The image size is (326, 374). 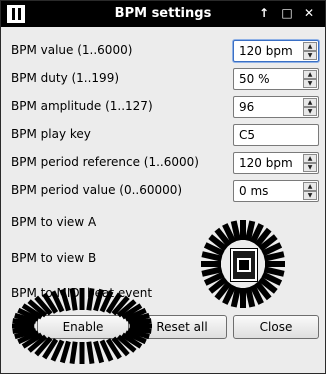 I want to click on bpm-play-key-input, so click(x=276, y=135).